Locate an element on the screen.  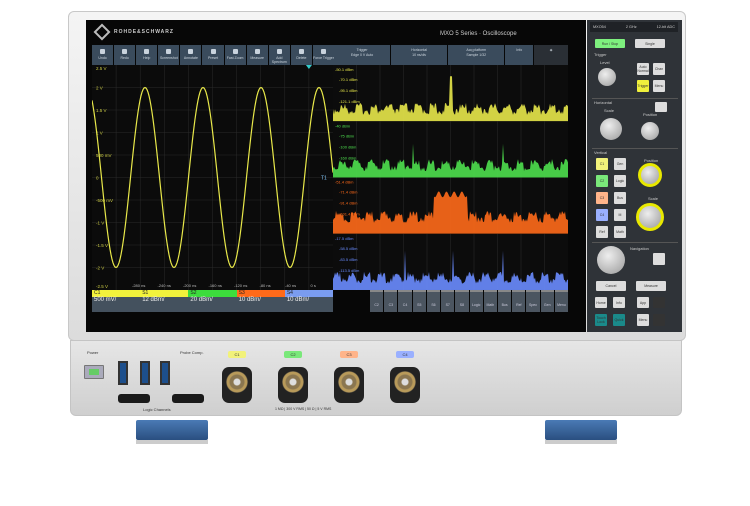
toolbar-button: Measure is located at coordinates (257, 55).